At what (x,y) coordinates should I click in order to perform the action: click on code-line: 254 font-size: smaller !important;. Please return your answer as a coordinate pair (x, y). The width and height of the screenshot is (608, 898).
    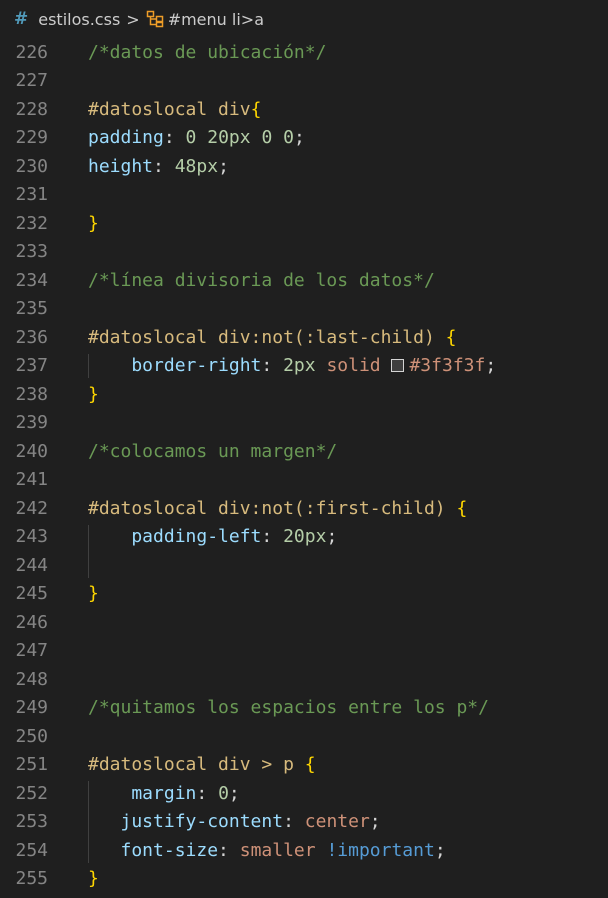
    Looking at the image, I should click on (304, 850).